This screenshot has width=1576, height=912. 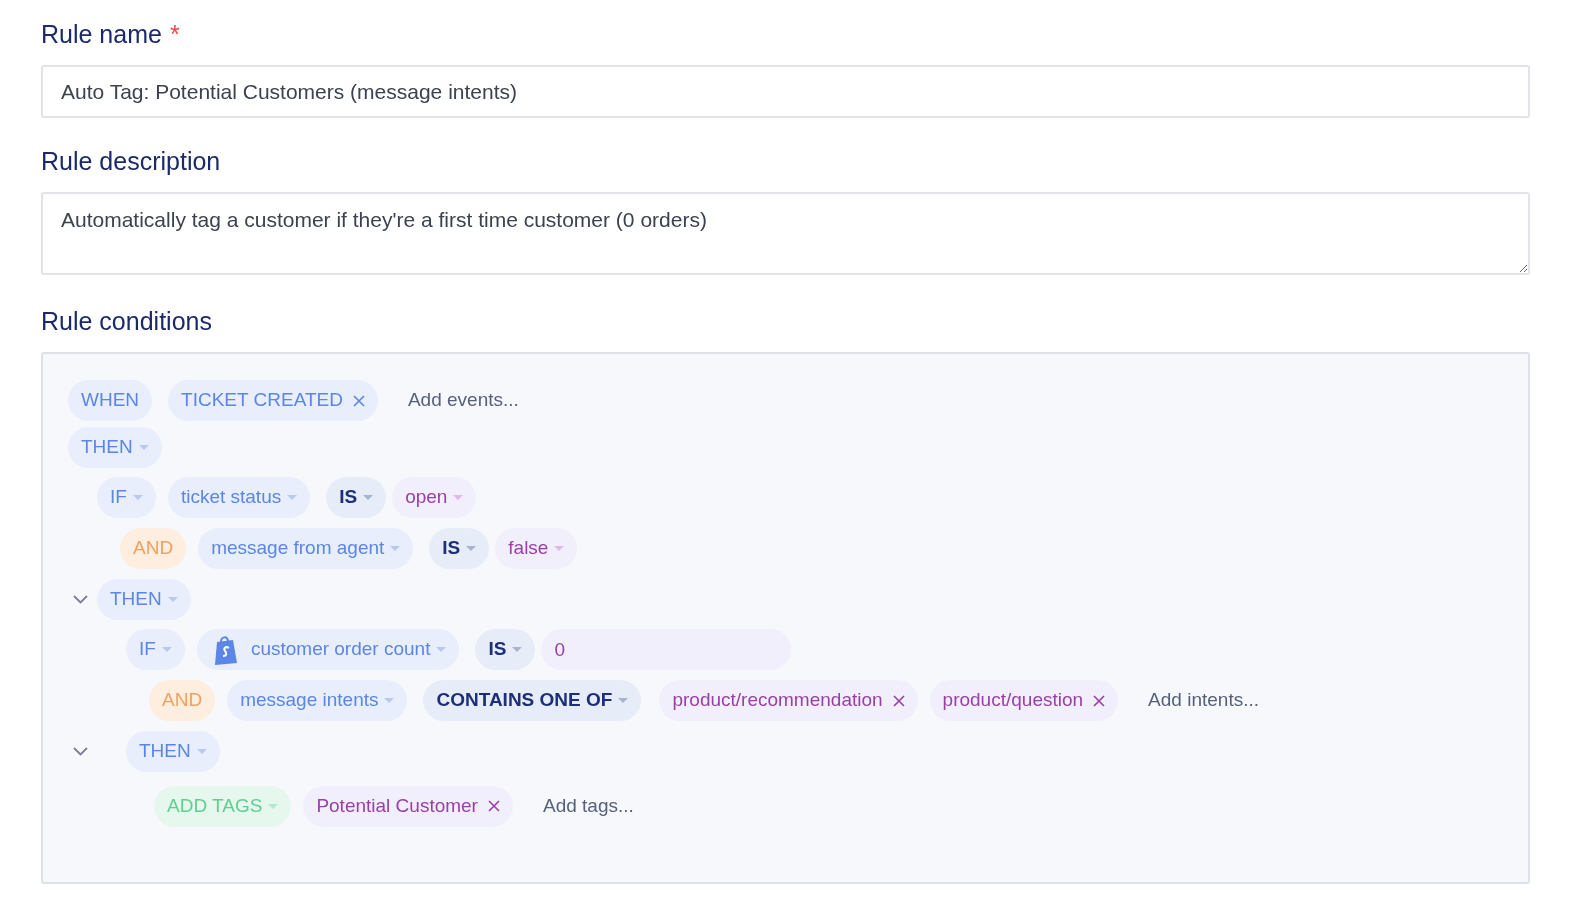 I want to click on rule-name-label: Rule name, so click(x=101, y=35).